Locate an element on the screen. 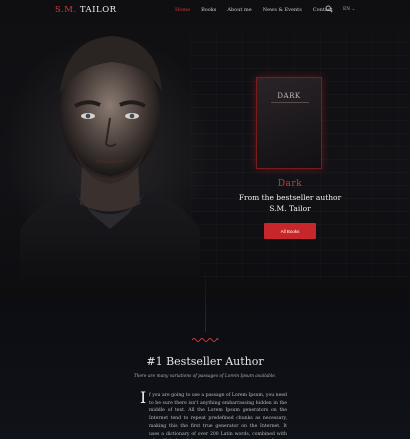 This screenshot has width=410, height=439. language-selector: EN ⌄ is located at coordinates (349, 9).